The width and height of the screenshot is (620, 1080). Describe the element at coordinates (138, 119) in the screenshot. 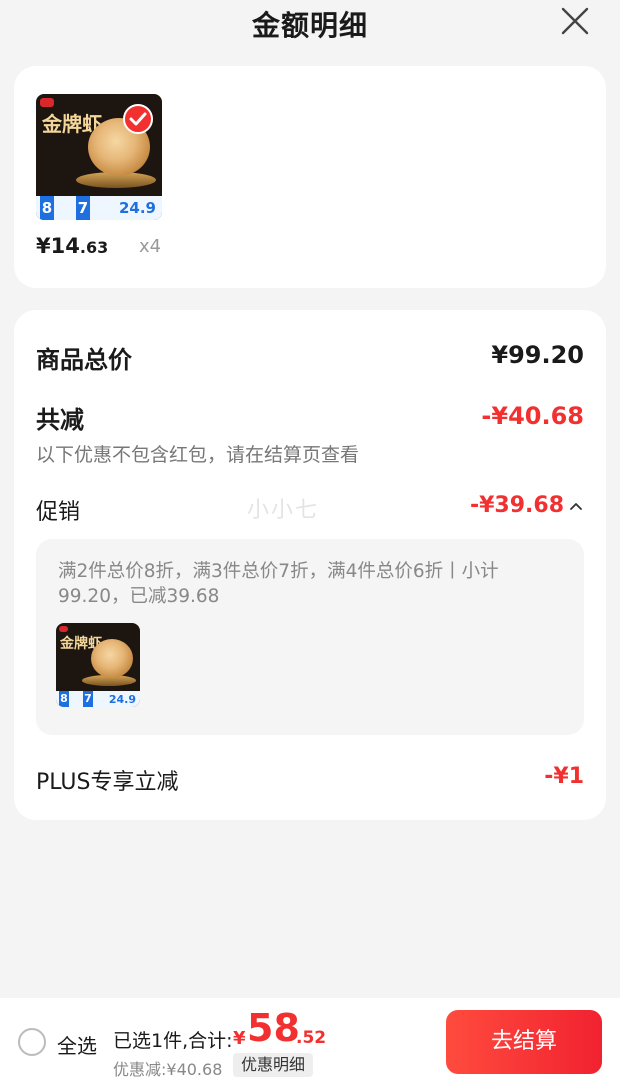

I see `checked-icon` at that location.